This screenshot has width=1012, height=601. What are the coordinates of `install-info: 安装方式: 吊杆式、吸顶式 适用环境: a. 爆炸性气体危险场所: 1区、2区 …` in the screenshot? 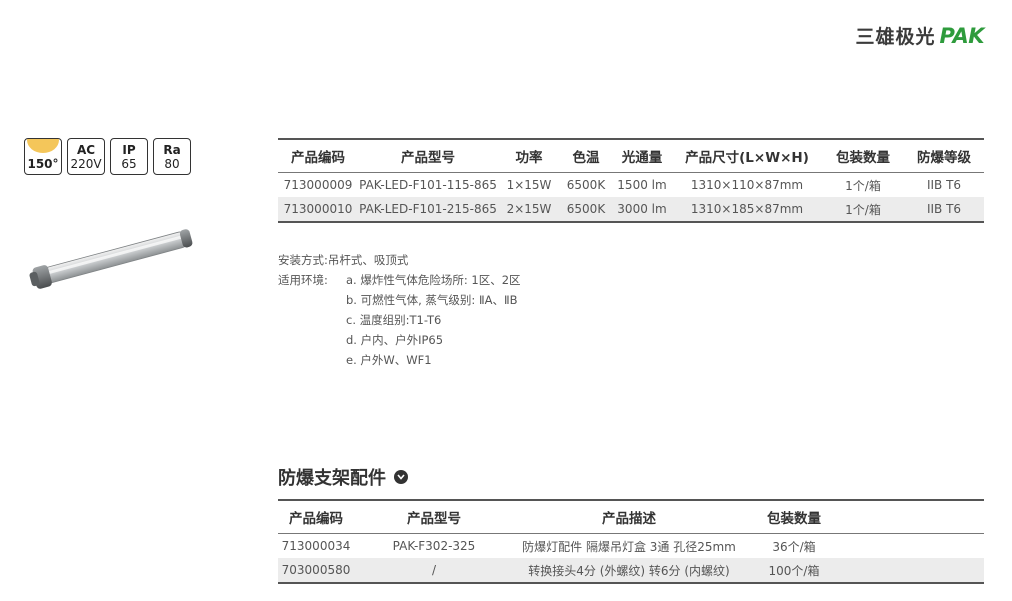 It's located at (399, 310).